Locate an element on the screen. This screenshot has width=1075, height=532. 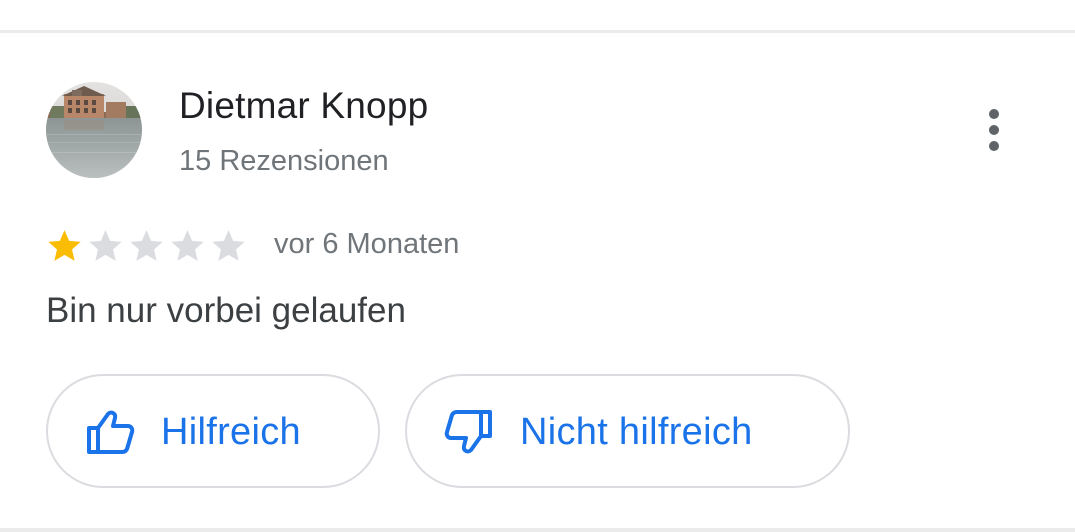
not-helpful-label: Nicht hilfreich is located at coordinates (636, 432).